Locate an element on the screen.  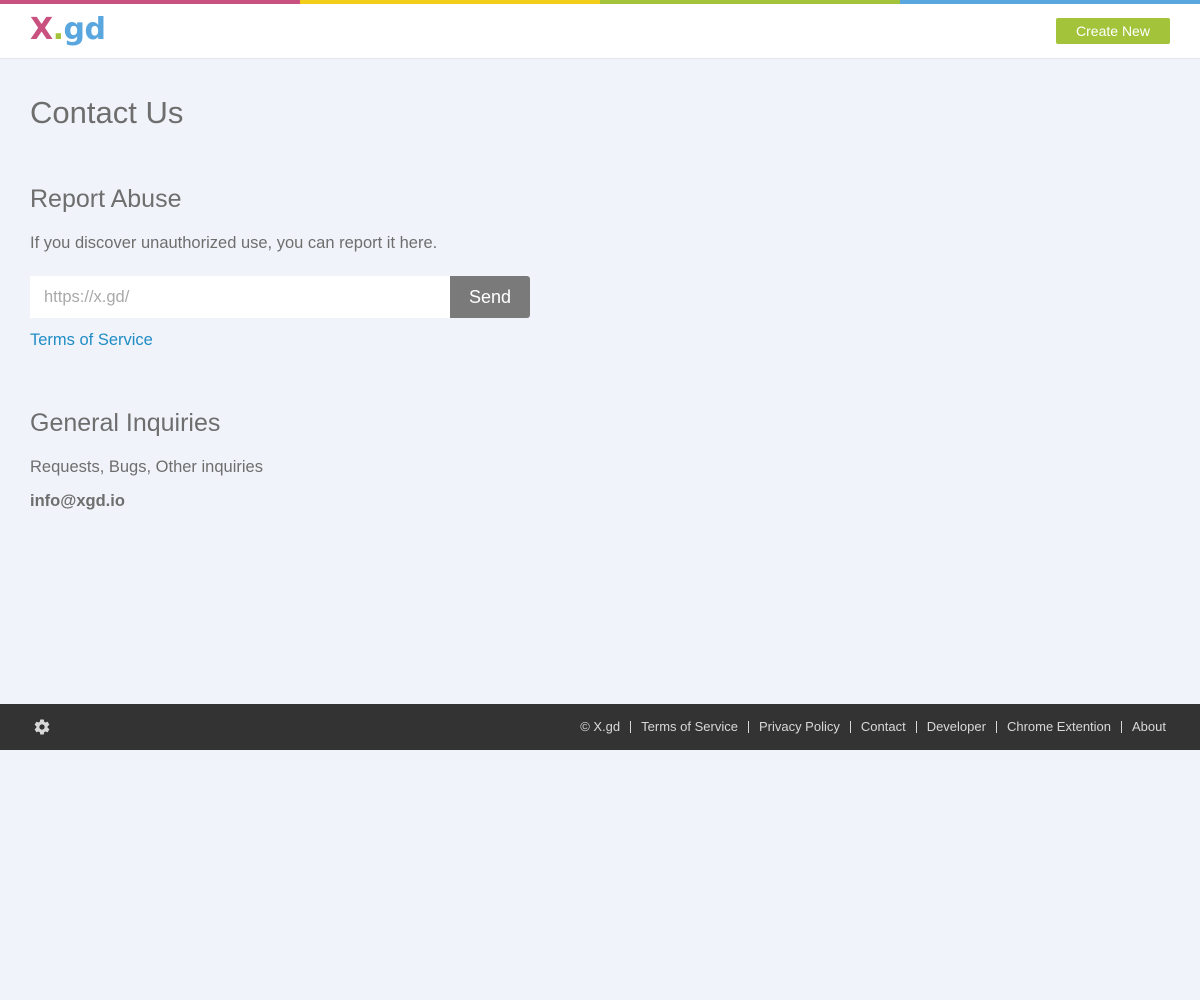
general-inquiries-description: Requests, Bugs, Other inquiries is located at coordinates (146, 467).